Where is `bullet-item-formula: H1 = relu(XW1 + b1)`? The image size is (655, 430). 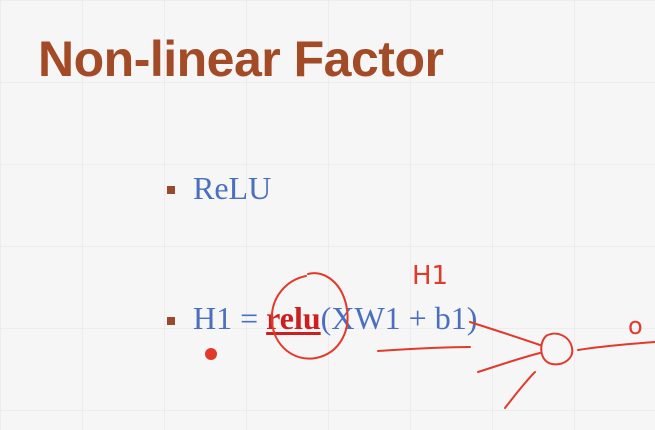 bullet-item-formula: H1 = relu(XW1 + b1) is located at coordinates (335, 318).